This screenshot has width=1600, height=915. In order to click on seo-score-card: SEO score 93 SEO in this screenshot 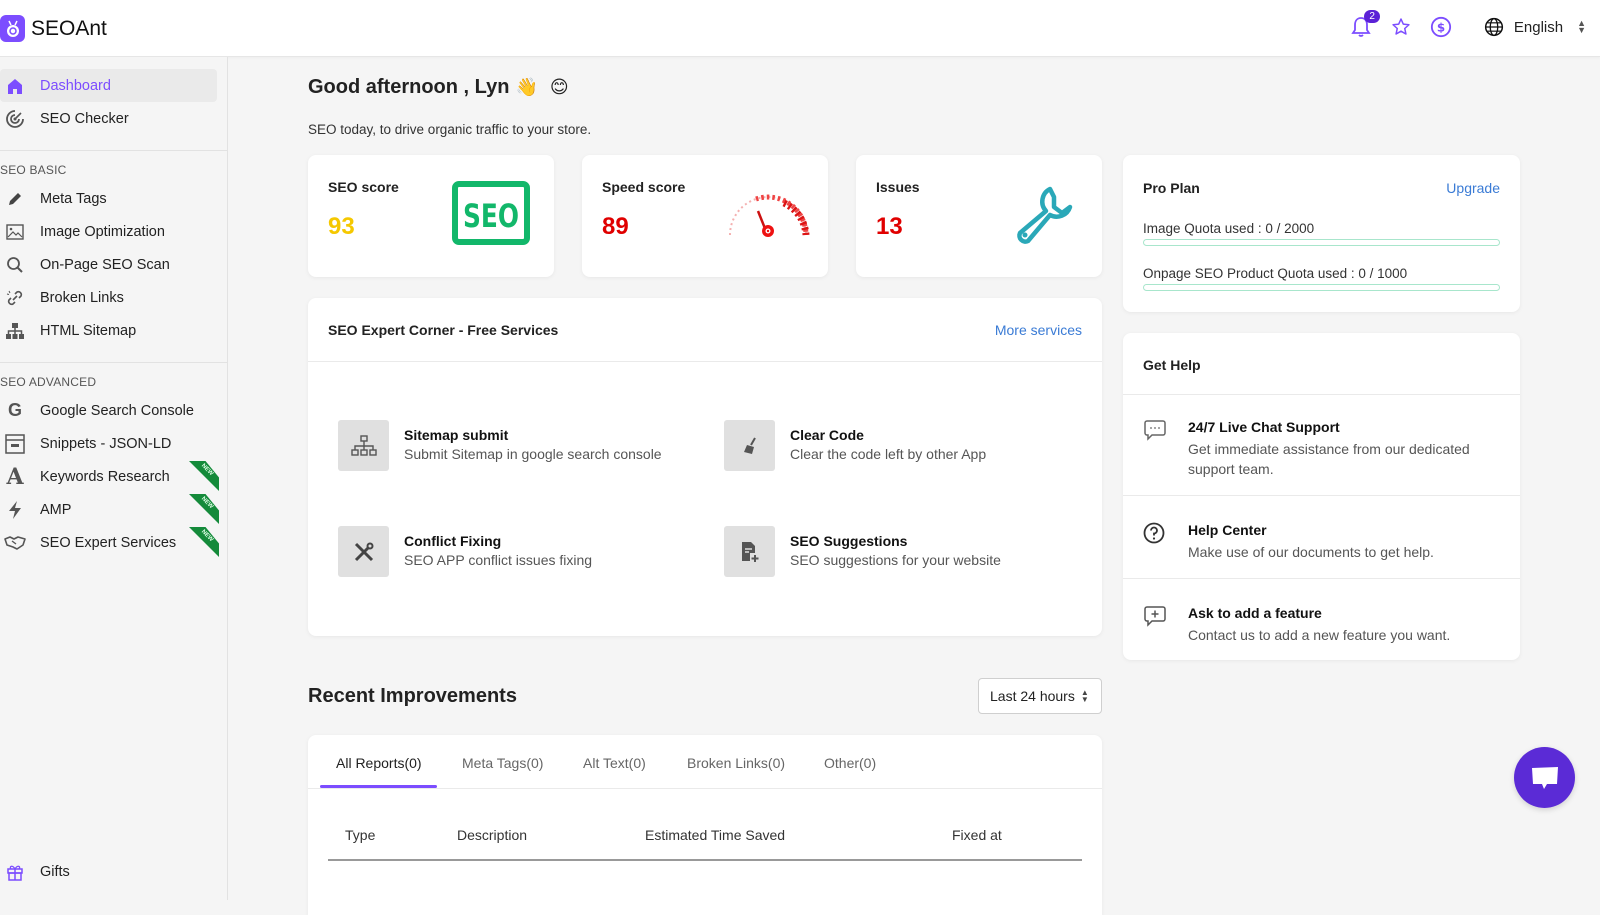, I will do `click(431, 216)`.